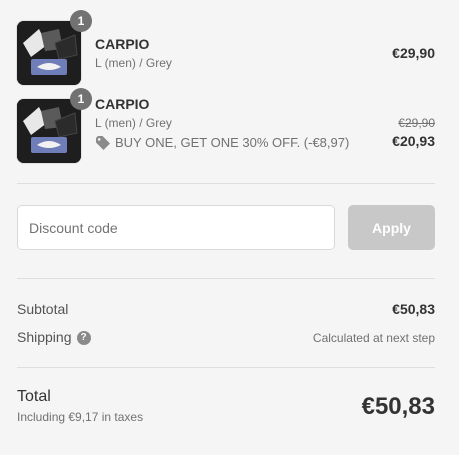 The width and height of the screenshot is (459, 455). What do you see at coordinates (232, 142) in the screenshot?
I see `discount-label: BUY ONE, GET ONE 30% OFF. (-€8,97)` at bounding box center [232, 142].